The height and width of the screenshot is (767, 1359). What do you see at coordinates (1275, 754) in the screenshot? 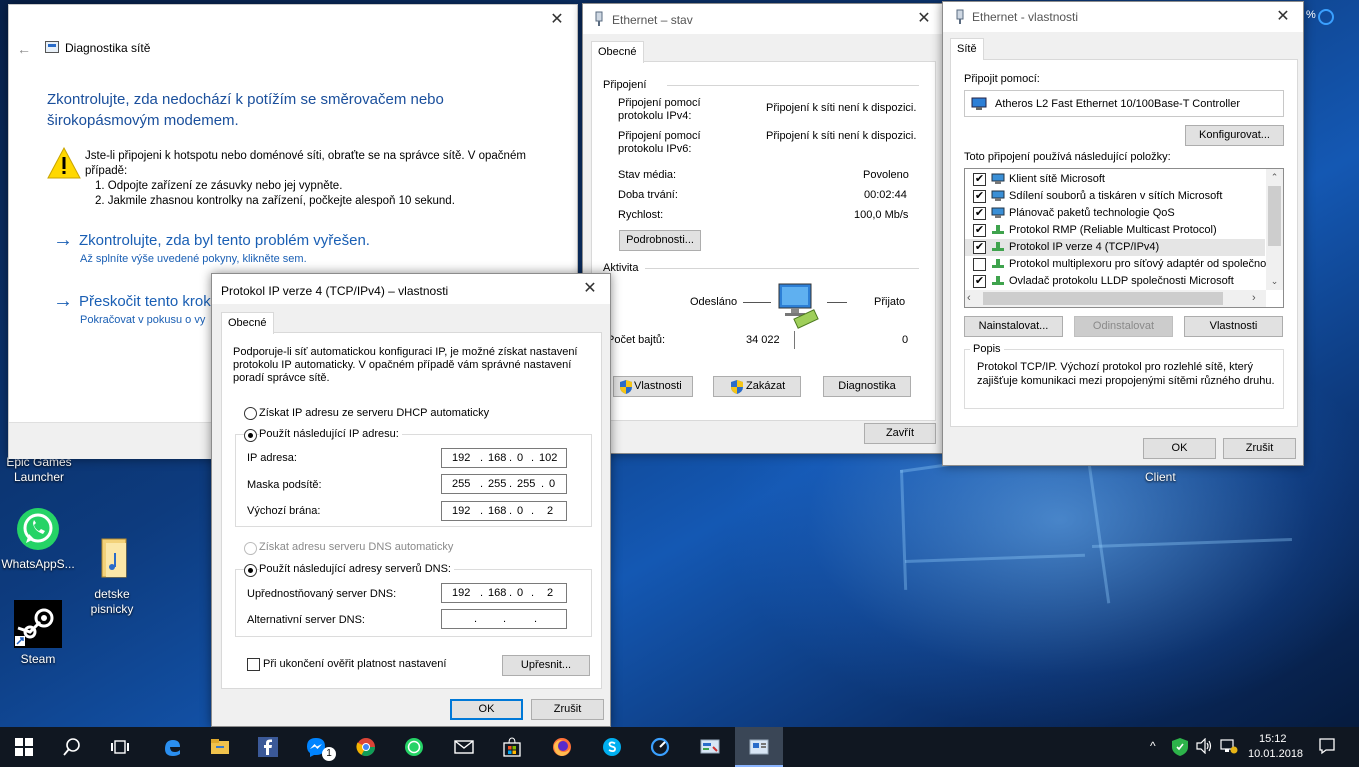
I see `clock-date: 10.01.2018` at bounding box center [1275, 754].